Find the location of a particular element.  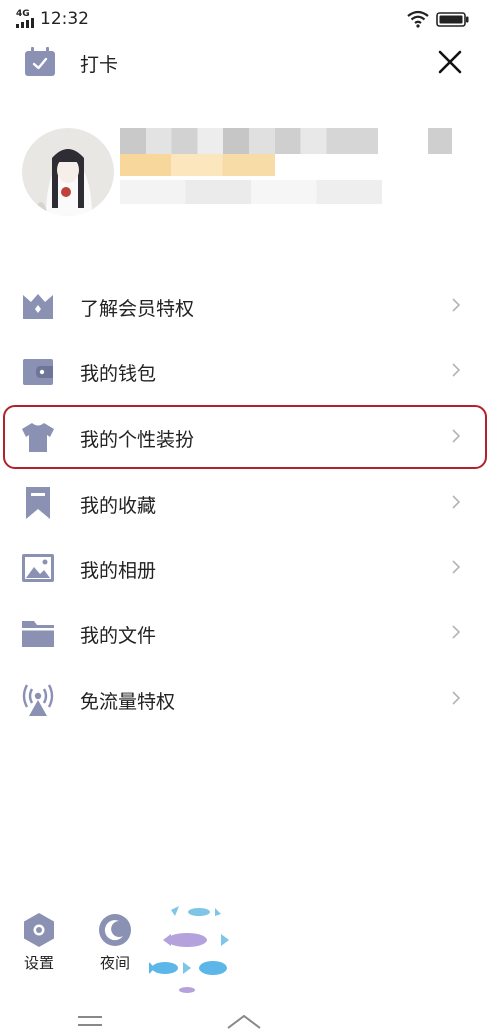

calendar-check-icon is located at coordinates (40, 62).